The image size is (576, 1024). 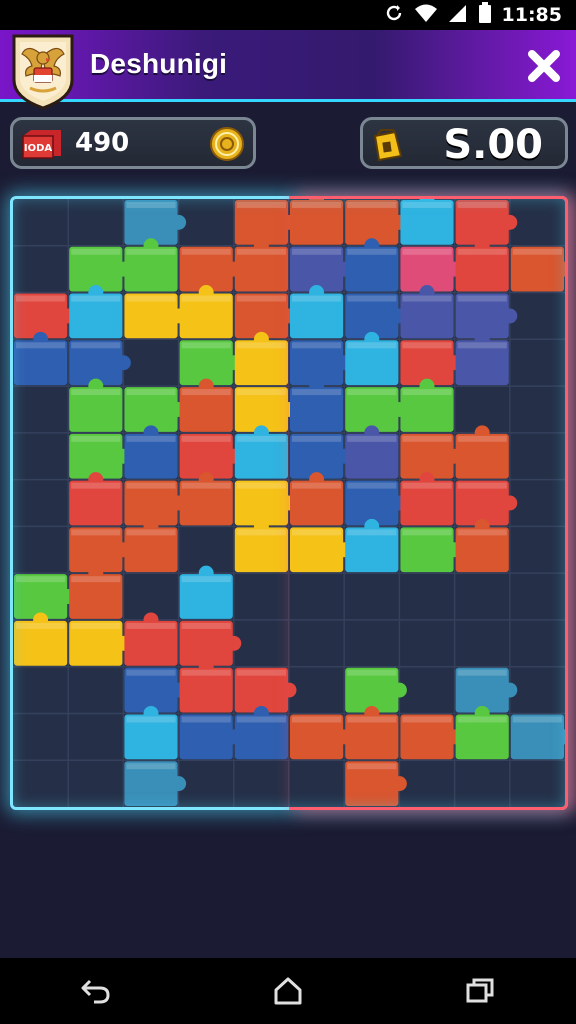 What do you see at coordinates (227, 144) in the screenshot?
I see `gold-coin-icon` at bounding box center [227, 144].